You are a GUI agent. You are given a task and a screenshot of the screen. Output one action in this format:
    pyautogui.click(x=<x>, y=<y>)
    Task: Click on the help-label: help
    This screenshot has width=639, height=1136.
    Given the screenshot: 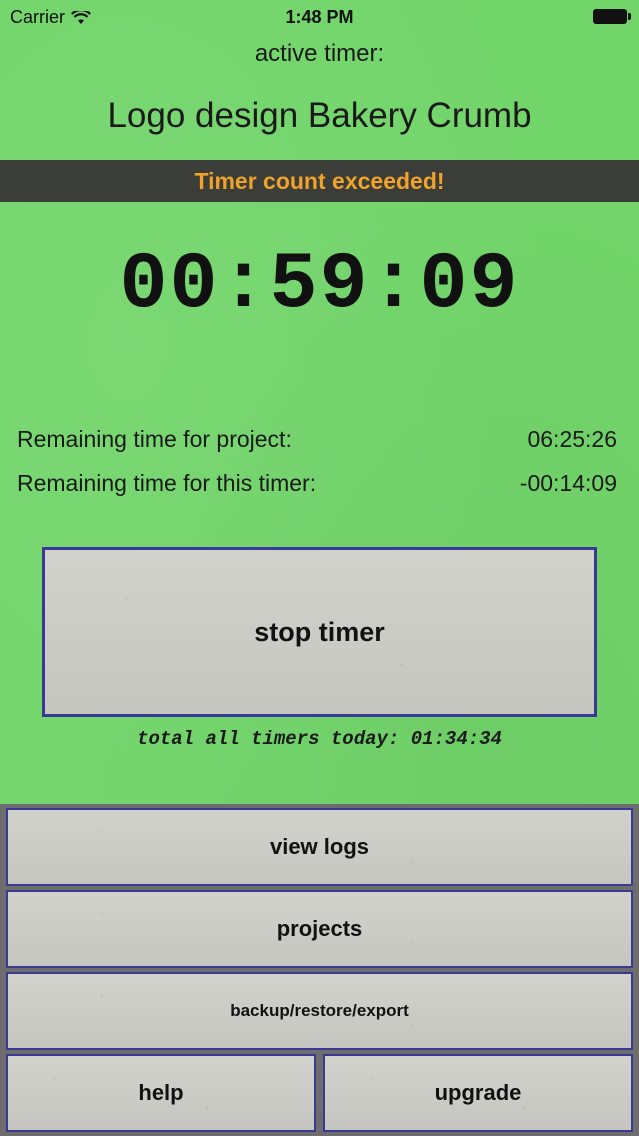 What is the action you would take?
    pyautogui.click(x=161, y=1092)
    